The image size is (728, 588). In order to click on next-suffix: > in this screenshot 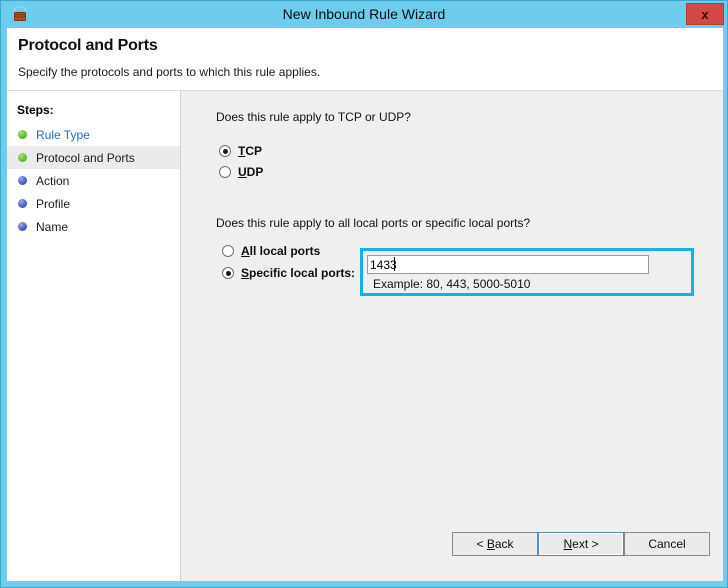, I will do `click(593, 544)`.